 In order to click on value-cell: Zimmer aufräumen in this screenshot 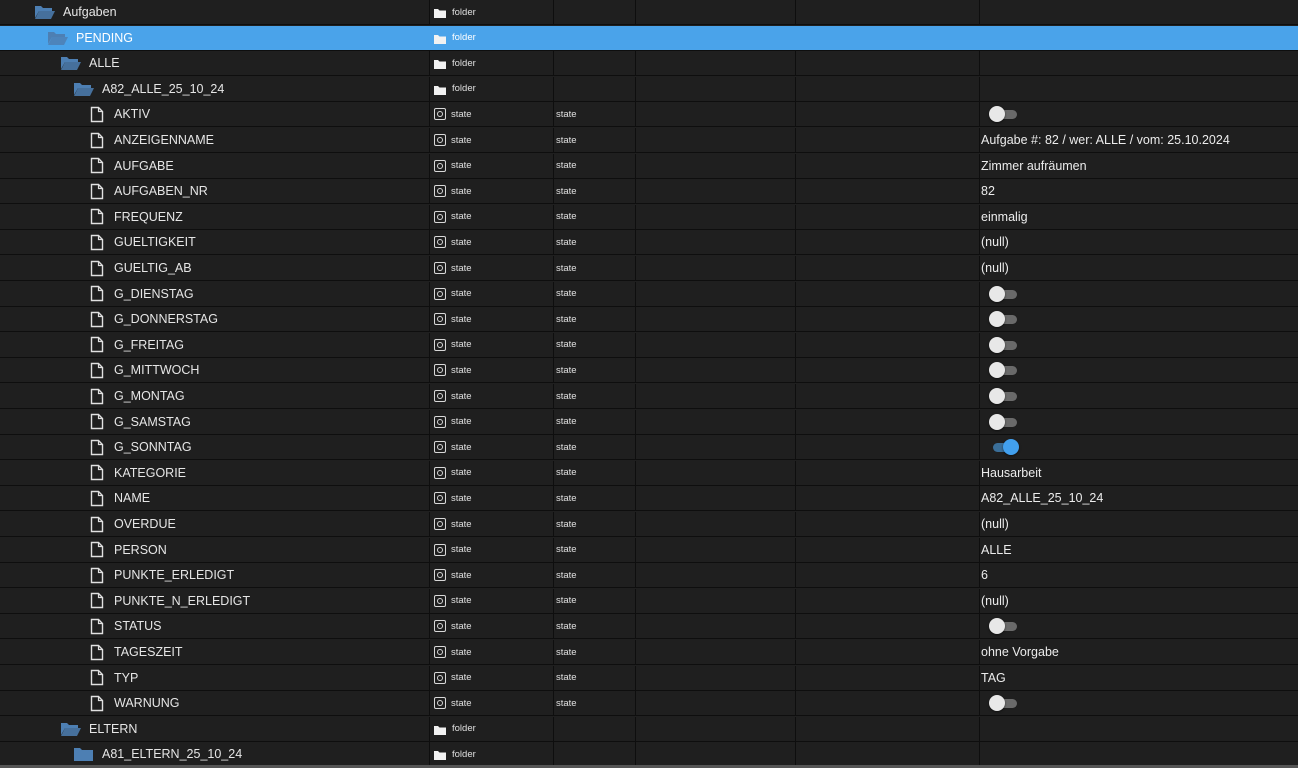, I will do `click(1138, 165)`.